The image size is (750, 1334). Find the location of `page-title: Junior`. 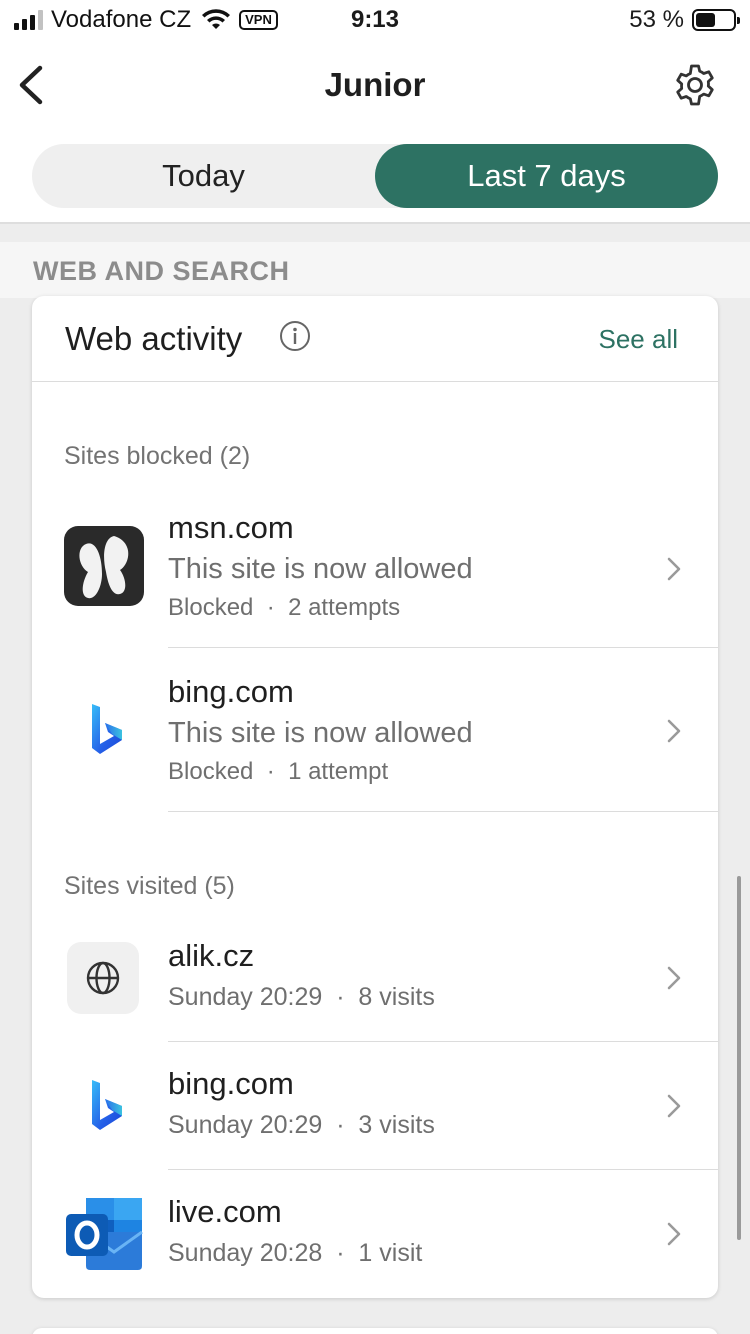

page-title: Junior is located at coordinates (375, 84).